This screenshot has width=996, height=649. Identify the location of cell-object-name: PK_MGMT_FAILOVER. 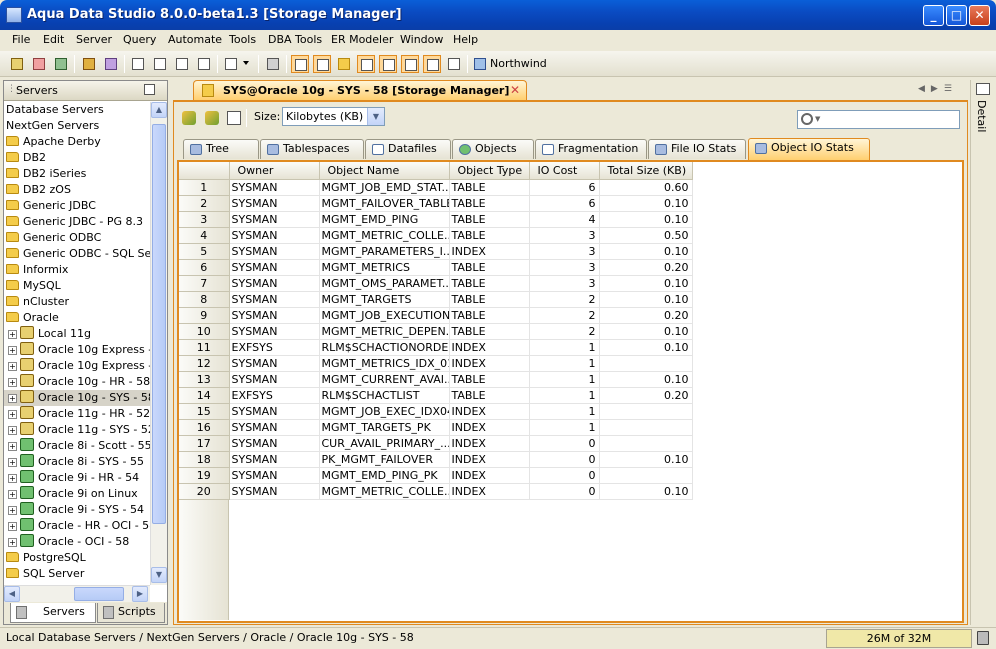
(384, 459).